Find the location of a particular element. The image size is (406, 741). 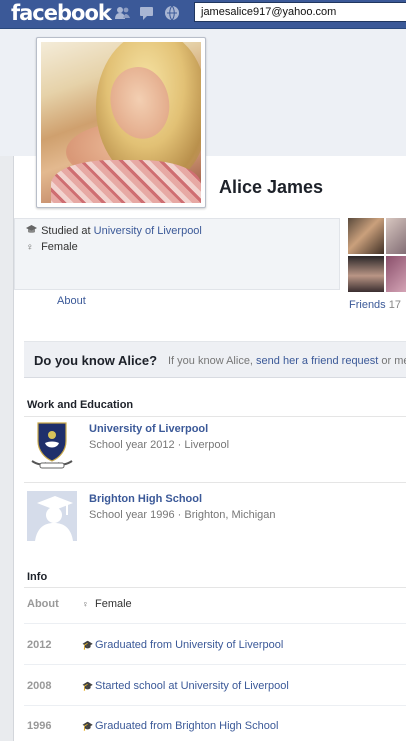

graduation-placeholder-icon is located at coordinates (52, 516).